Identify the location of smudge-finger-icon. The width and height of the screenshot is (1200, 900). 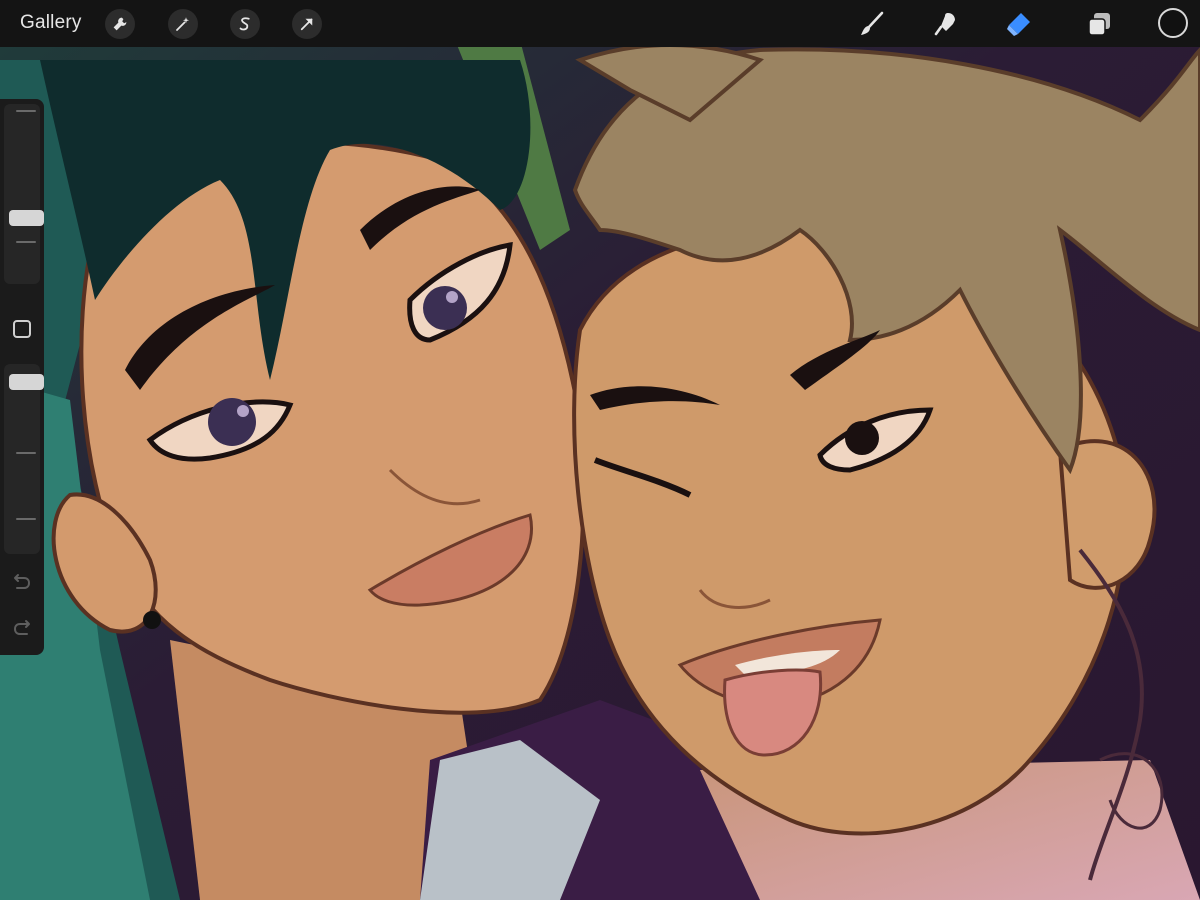
(945, 24).